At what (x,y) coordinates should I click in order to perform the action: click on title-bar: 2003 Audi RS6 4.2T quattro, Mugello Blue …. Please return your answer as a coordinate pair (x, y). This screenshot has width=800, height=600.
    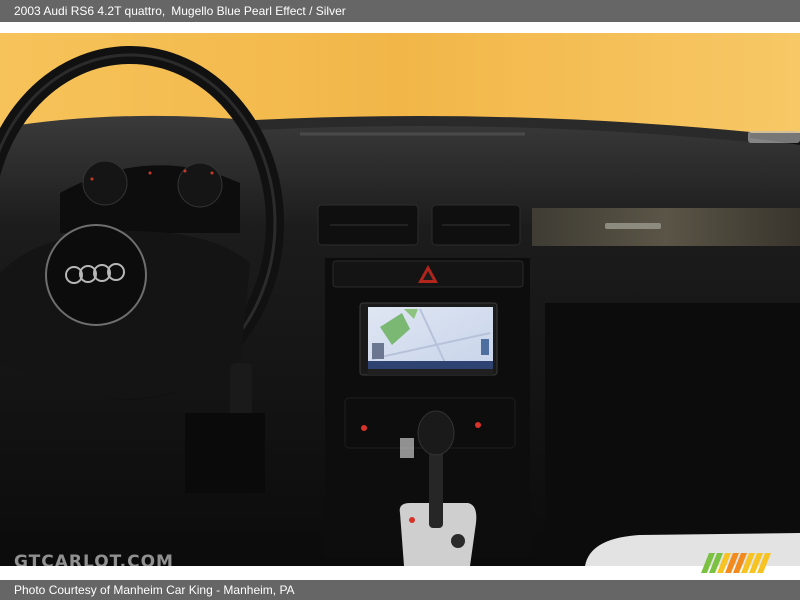
    Looking at the image, I should click on (400, 11).